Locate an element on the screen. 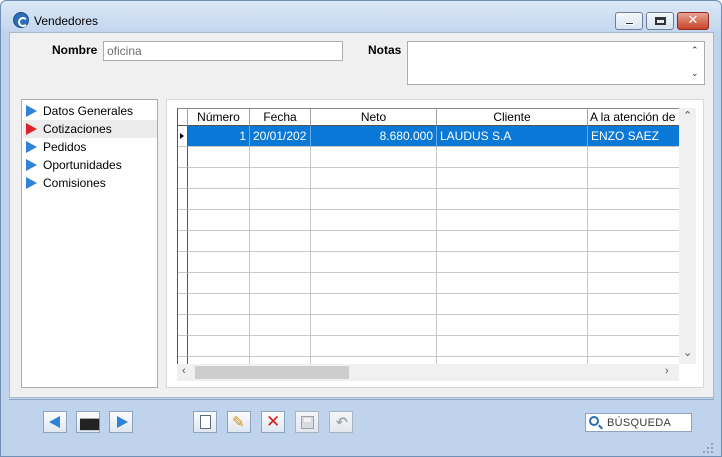  title-bar: Vendedores ✕ is located at coordinates (361, 16).